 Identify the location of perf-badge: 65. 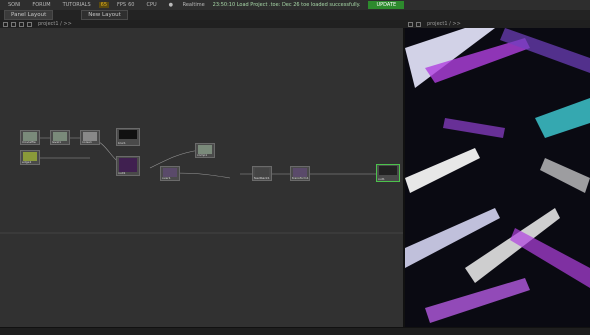
(104, 5).